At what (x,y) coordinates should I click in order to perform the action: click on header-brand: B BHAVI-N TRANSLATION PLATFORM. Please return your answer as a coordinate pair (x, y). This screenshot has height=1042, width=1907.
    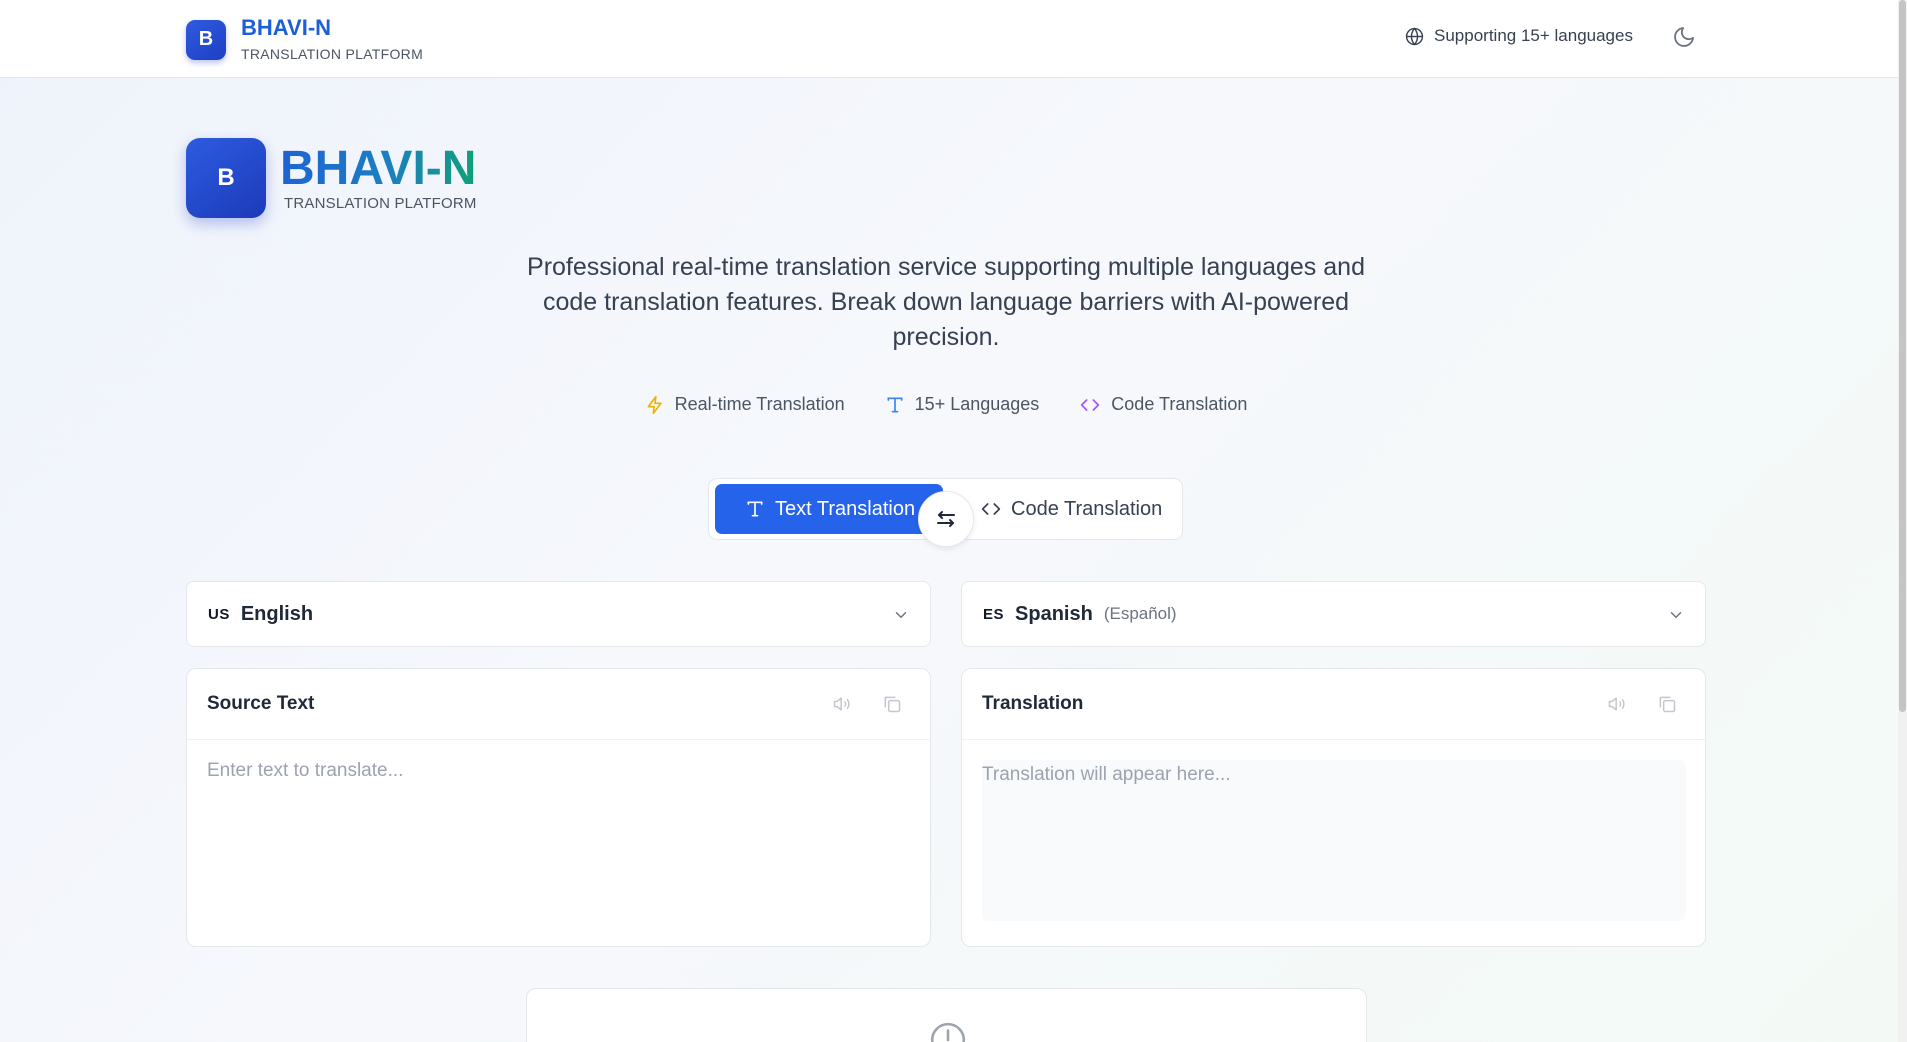
    Looking at the image, I should click on (304, 39).